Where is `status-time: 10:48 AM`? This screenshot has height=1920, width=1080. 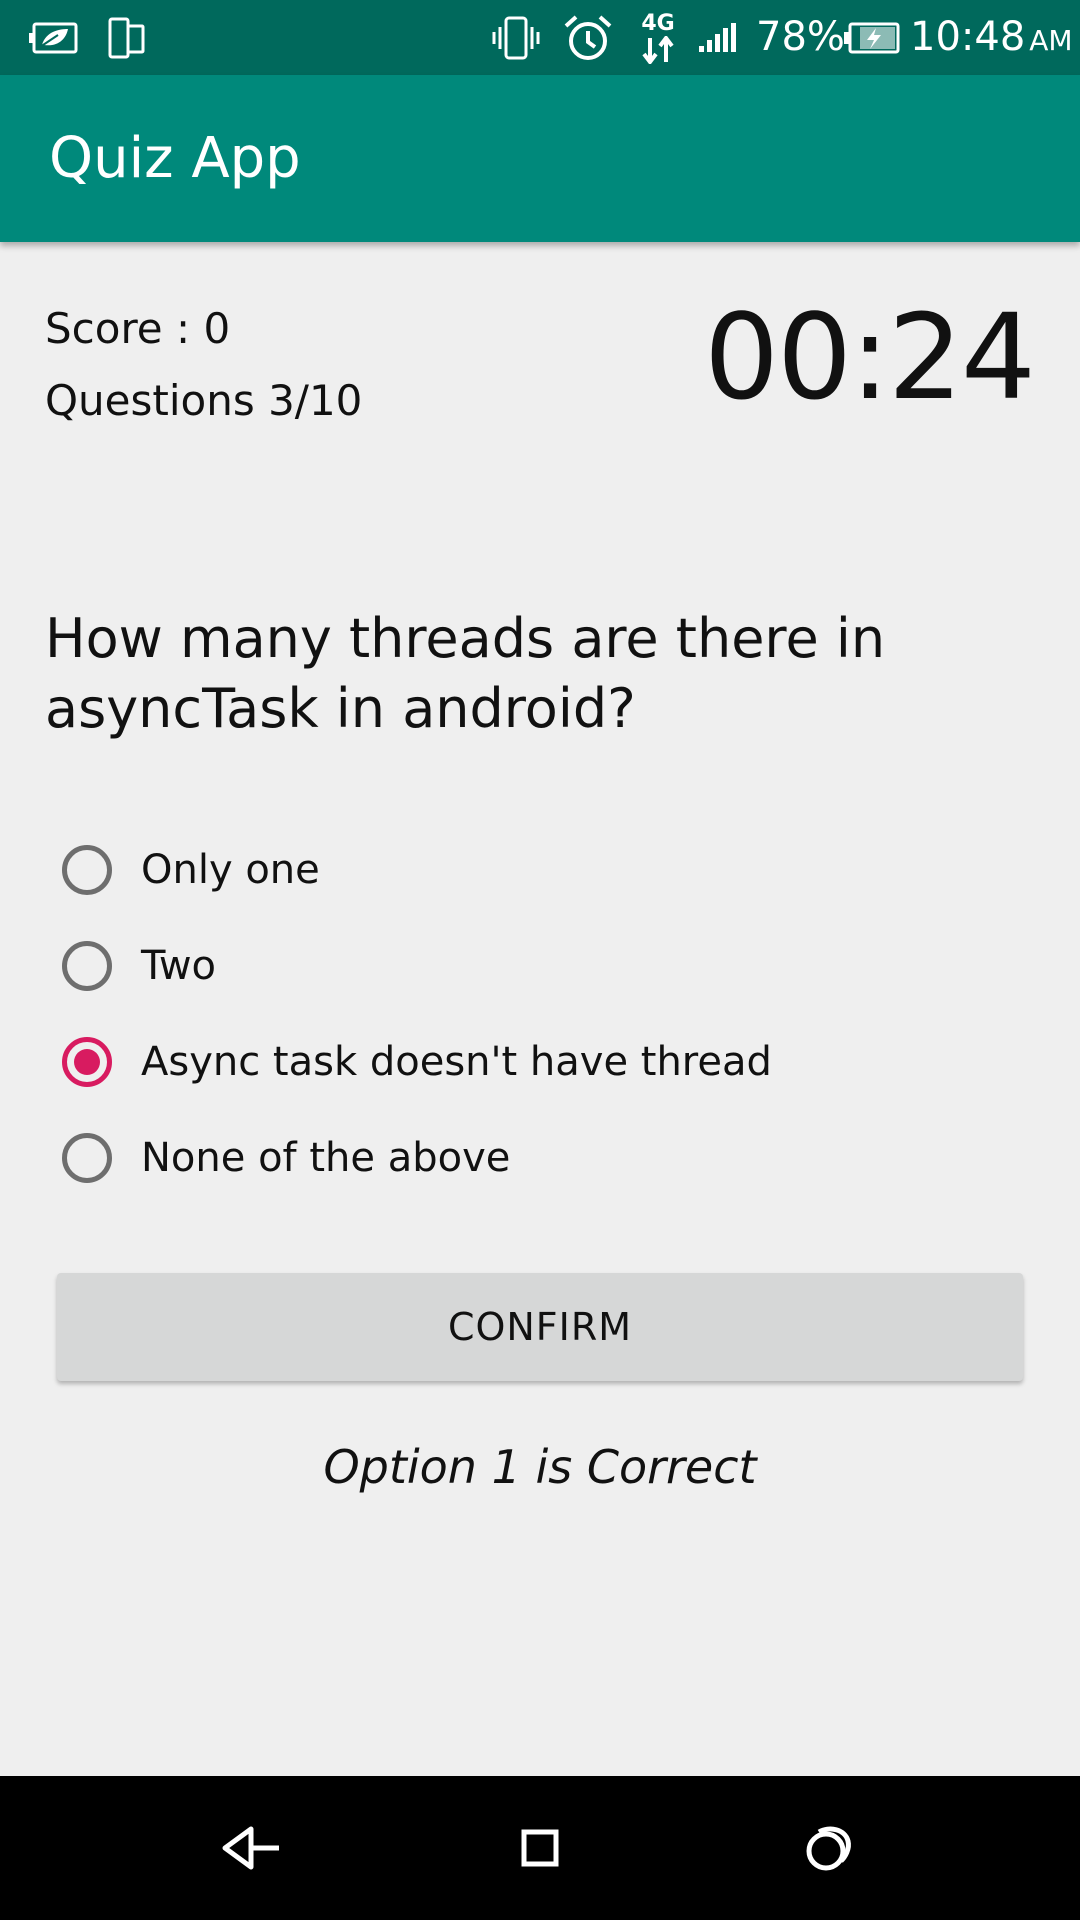 status-time: 10:48 AM is located at coordinates (991, 37).